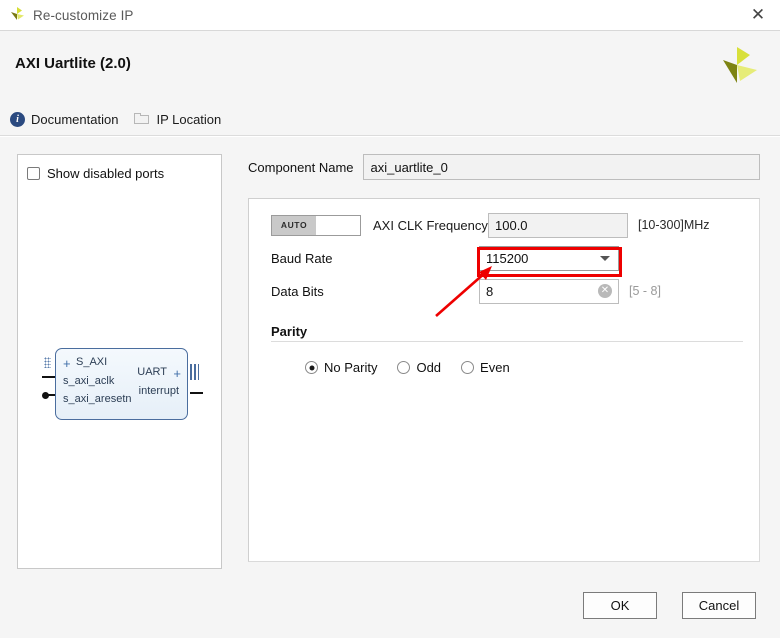  I want to click on axi-clk-frequency-range-hint: [10-300]MHz, so click(674, 225).